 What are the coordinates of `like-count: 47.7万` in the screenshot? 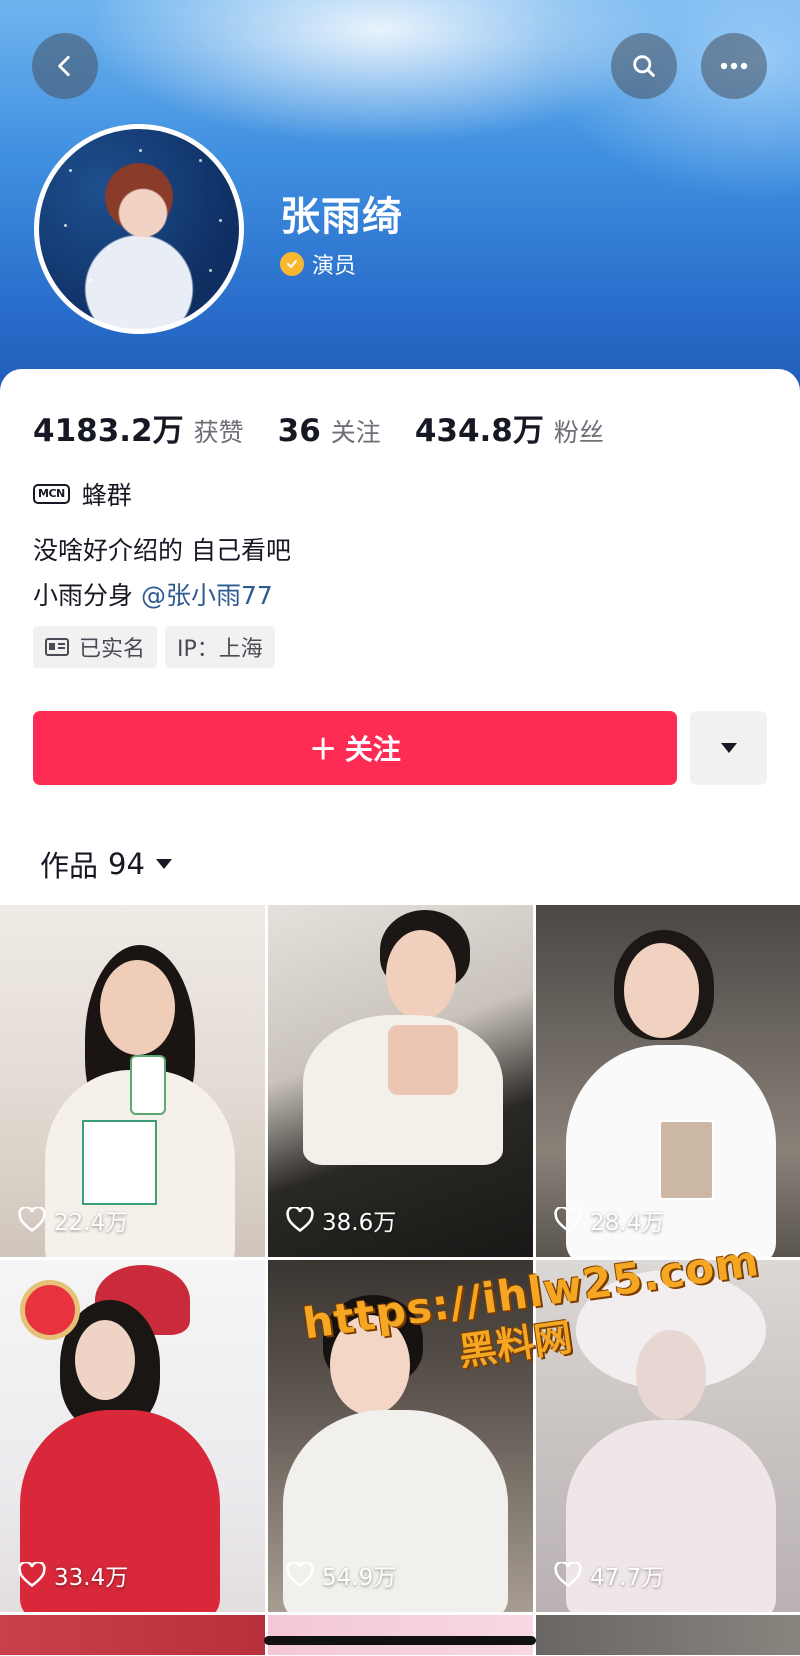 It's located at (609, 1575).